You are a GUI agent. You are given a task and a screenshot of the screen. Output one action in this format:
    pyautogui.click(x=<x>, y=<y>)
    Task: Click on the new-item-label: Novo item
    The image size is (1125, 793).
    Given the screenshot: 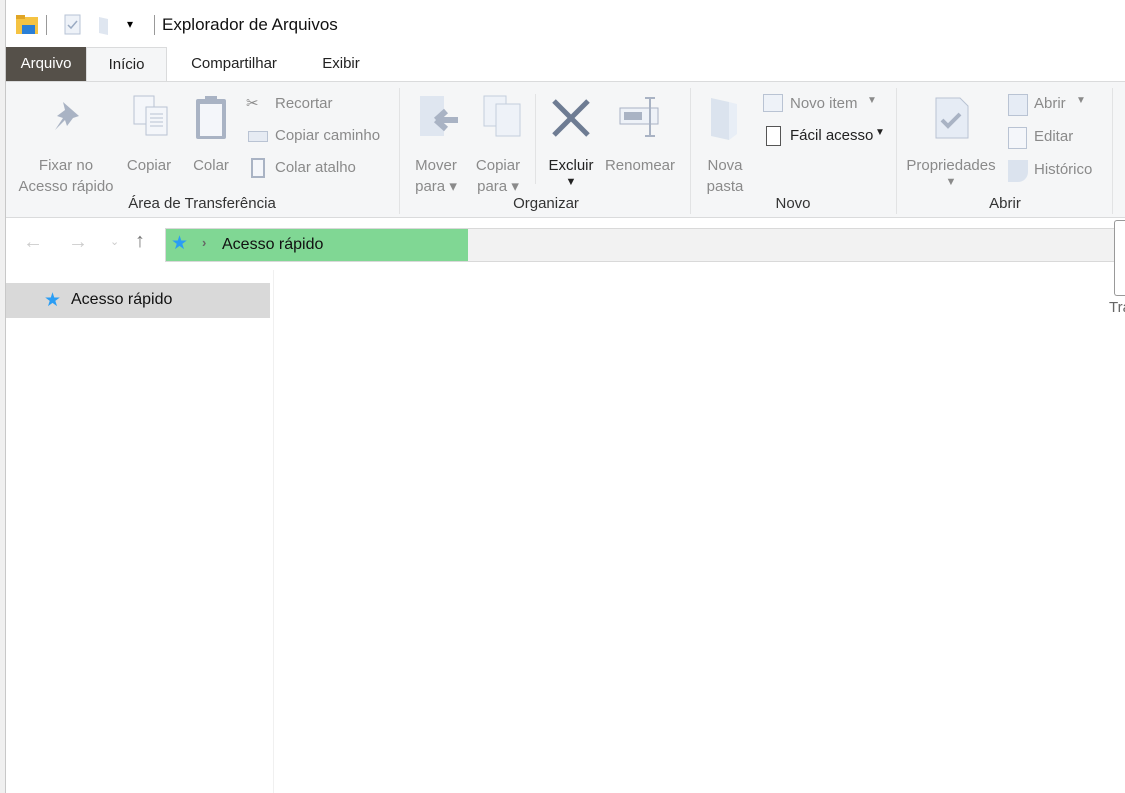 What is the action you would take?
    pyautogui.click(x=824, y=103)
    